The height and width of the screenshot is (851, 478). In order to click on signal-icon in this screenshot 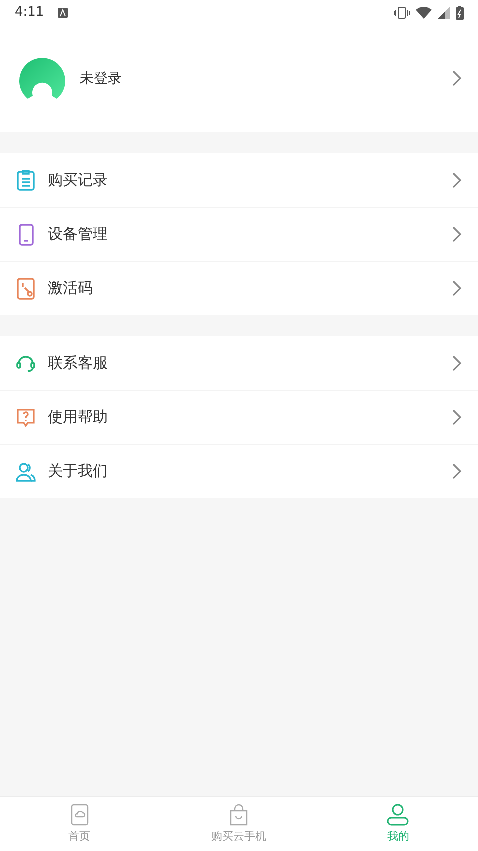, I will do `click(444, 12)`.